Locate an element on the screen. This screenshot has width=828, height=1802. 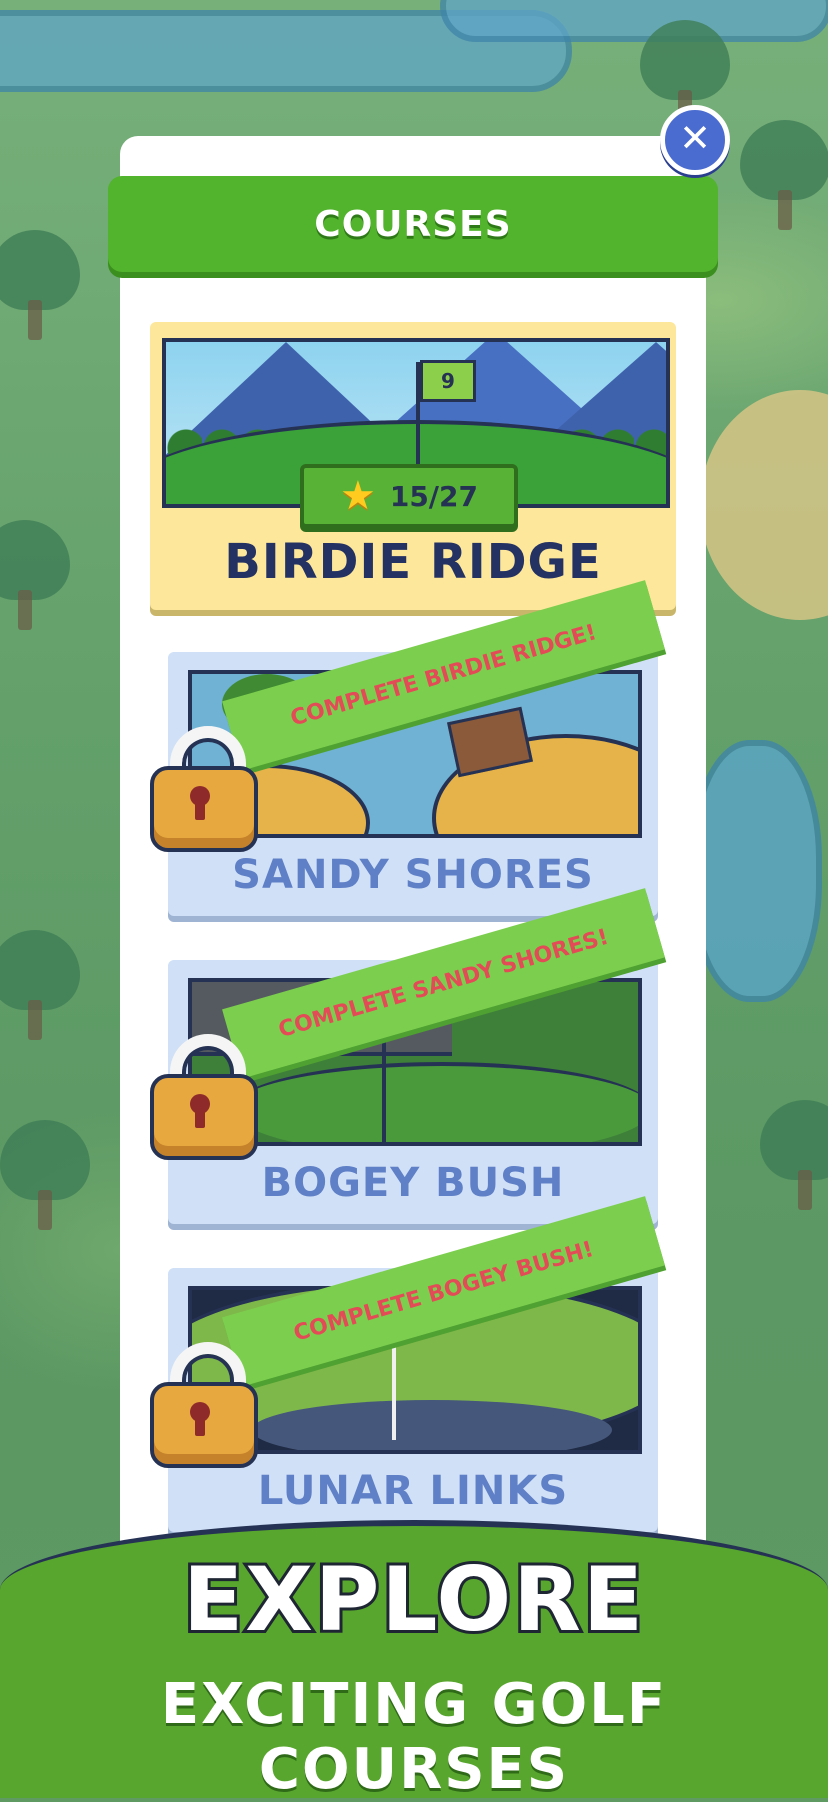
hole-flag: 9 is located at coordinates (448, 381).